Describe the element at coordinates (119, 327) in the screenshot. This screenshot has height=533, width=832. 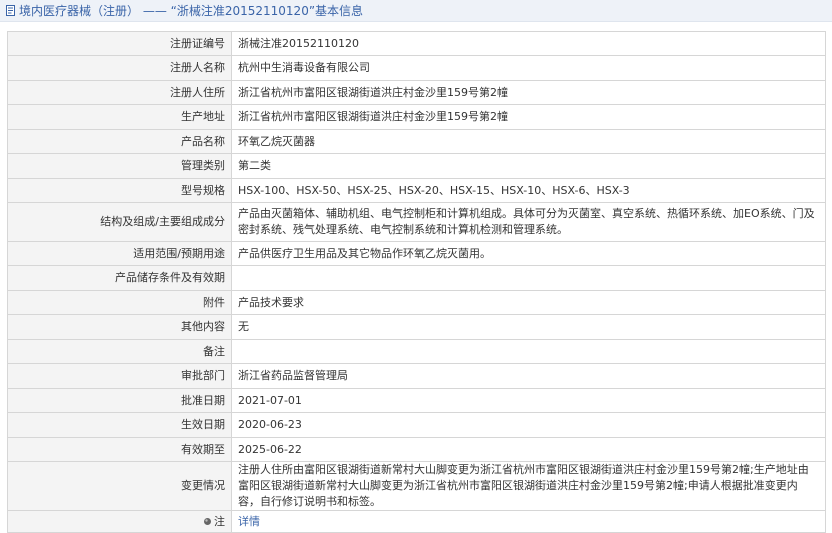
I see `field-label: 其他内容` at that location.